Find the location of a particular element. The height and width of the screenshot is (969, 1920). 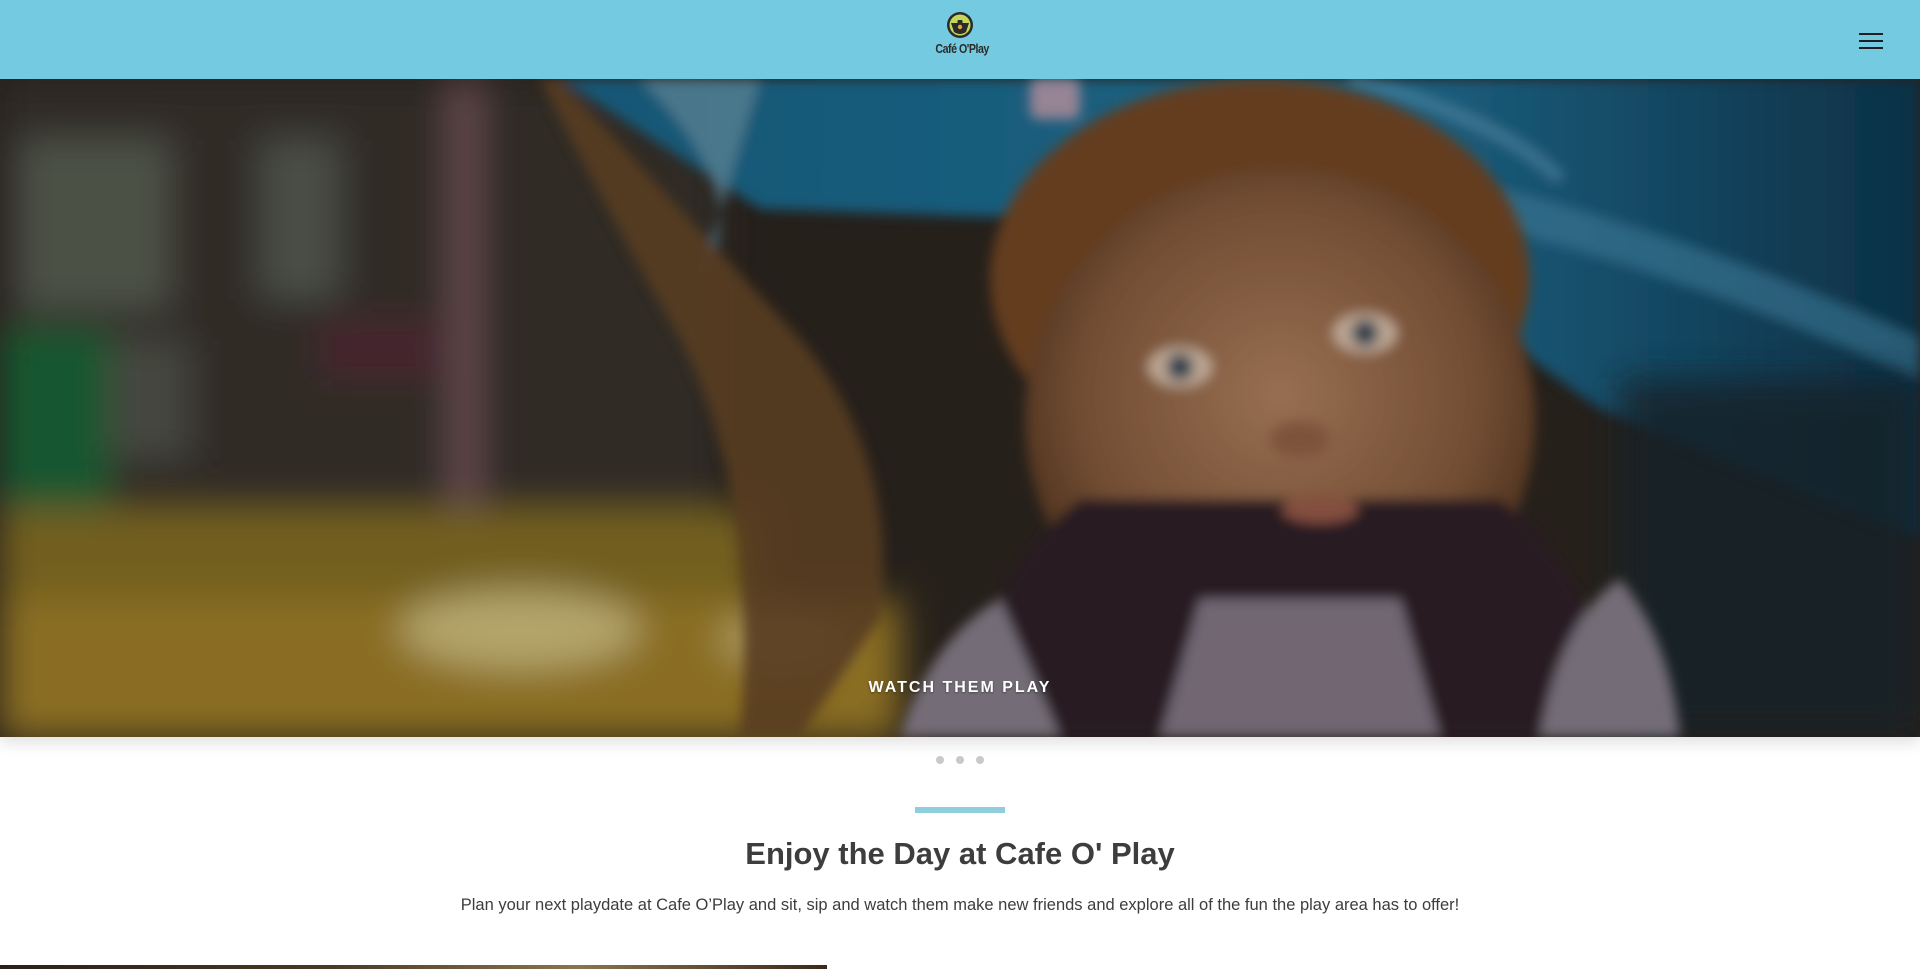

logo-link: Café O'Play is located at coordinates (960, 38).